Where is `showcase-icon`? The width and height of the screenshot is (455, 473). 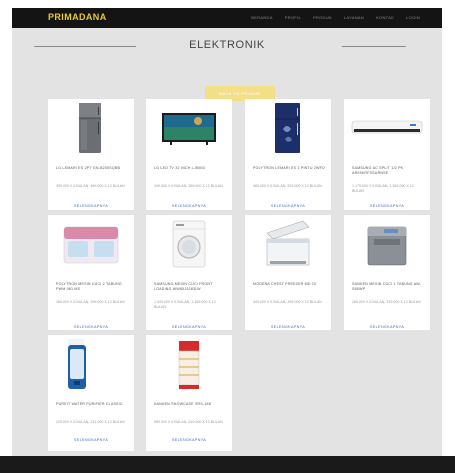
showcase-icon is located at coordinates (189, 364).